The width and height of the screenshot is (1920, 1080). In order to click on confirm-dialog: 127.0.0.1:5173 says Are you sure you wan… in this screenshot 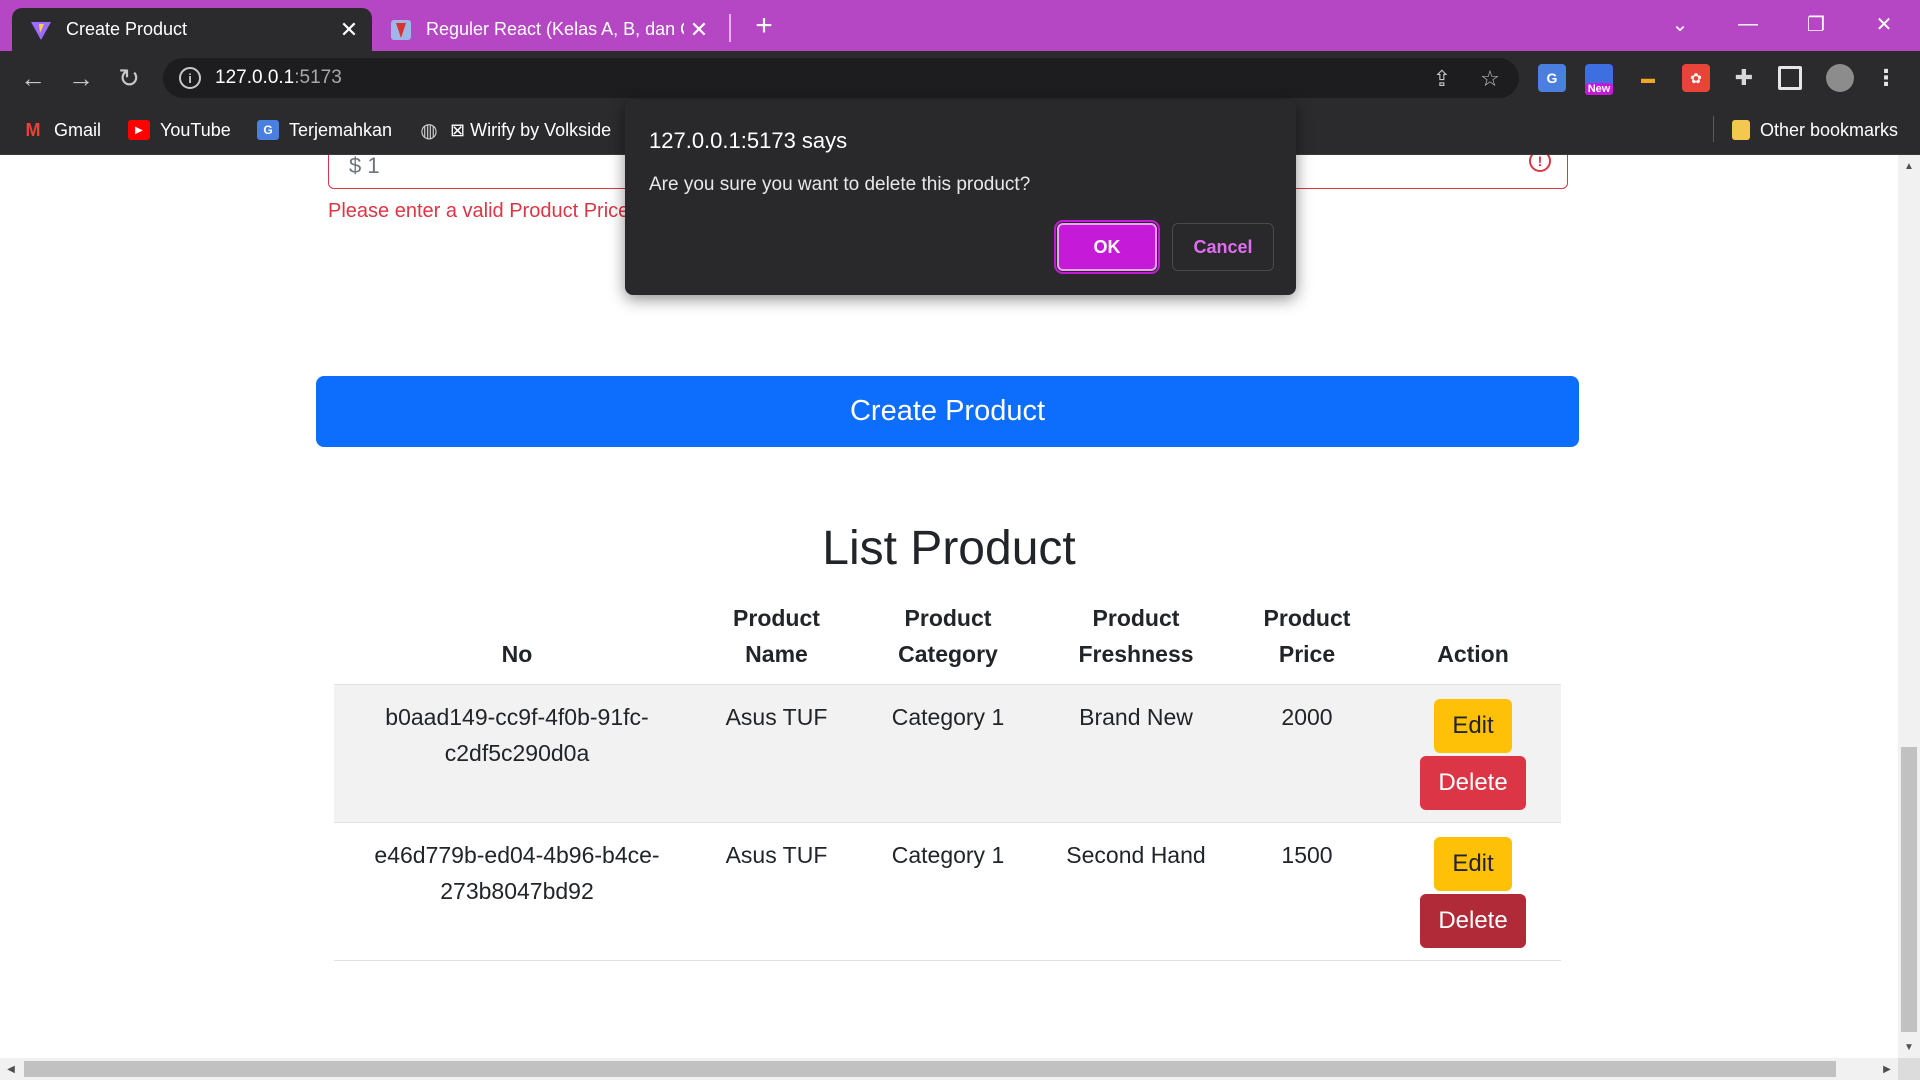, I will do `click(960, 197)`.